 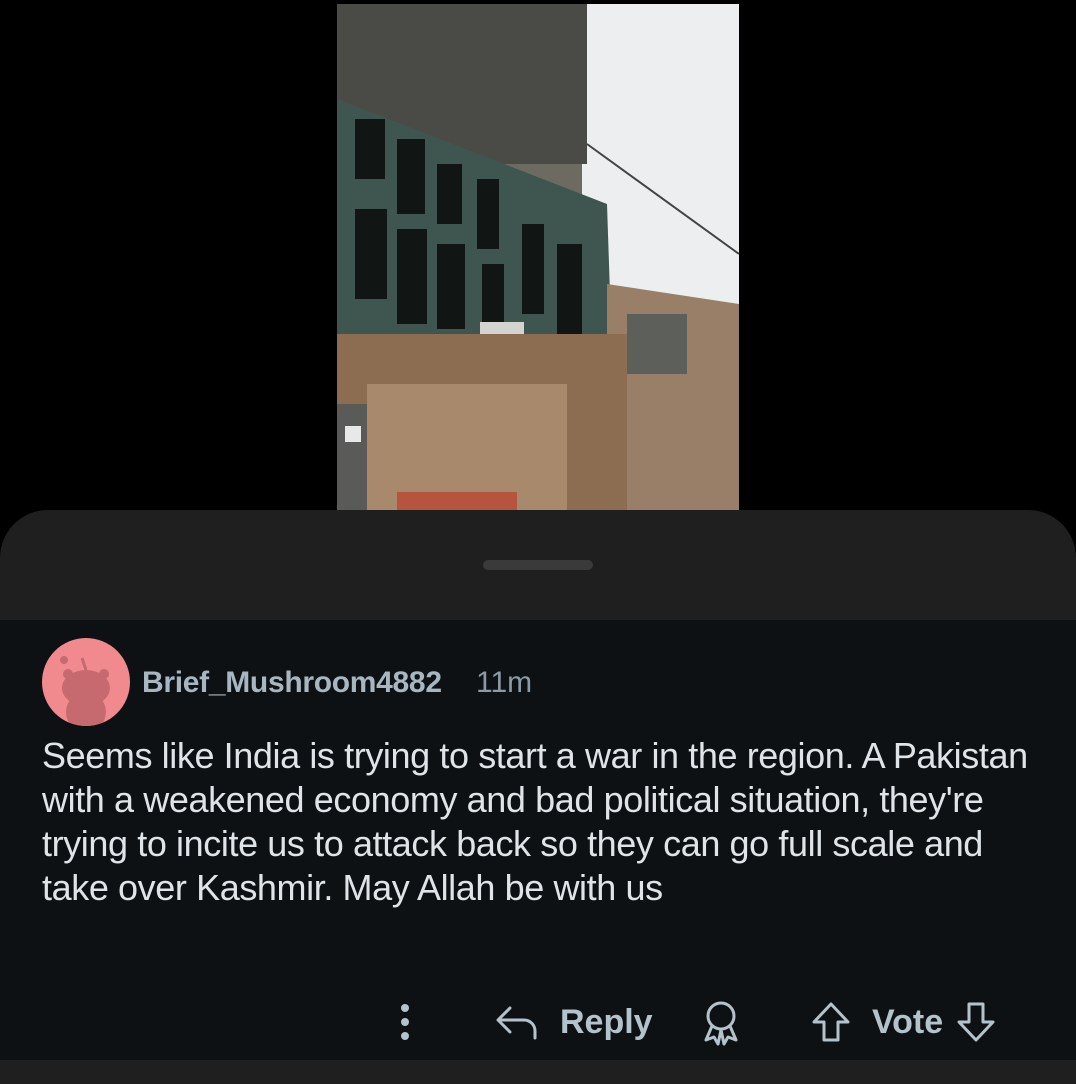 What do you see at coordinates (292, 683) in the screenshot?
I see `comment-author: Brief_Mushroom4882` at bounding box center [292, 683].